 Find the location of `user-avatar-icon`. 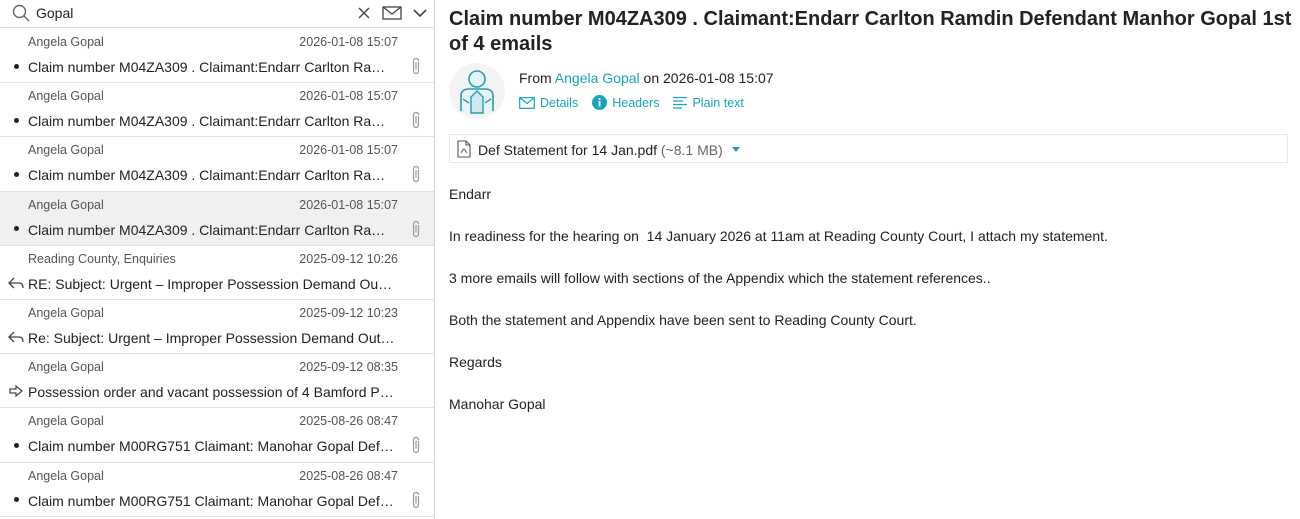

user-avatar-icon is located at coordinates (477, 92).